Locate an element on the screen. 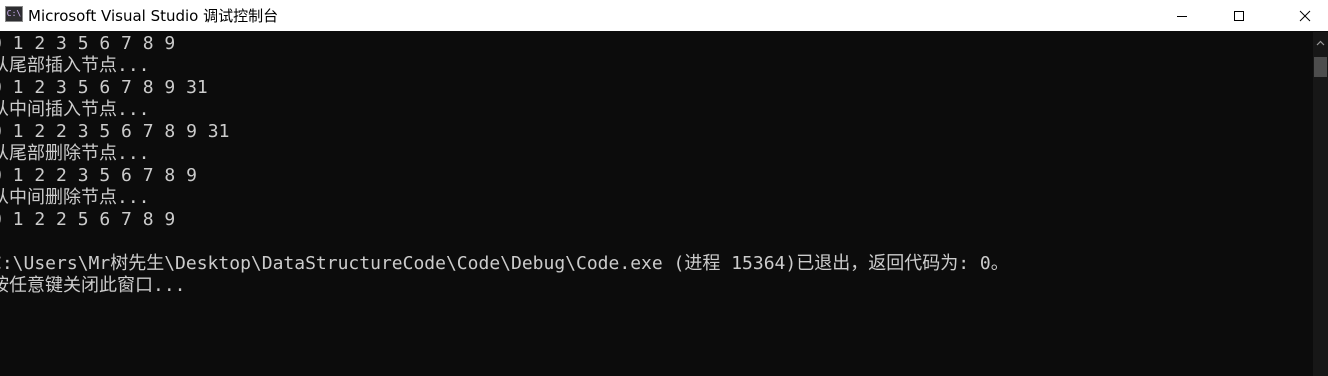 This screenshot has height=376, width=1328. window-title: Microsoft Visual Studio 调试控制台 is located at coordinates (153, 16).